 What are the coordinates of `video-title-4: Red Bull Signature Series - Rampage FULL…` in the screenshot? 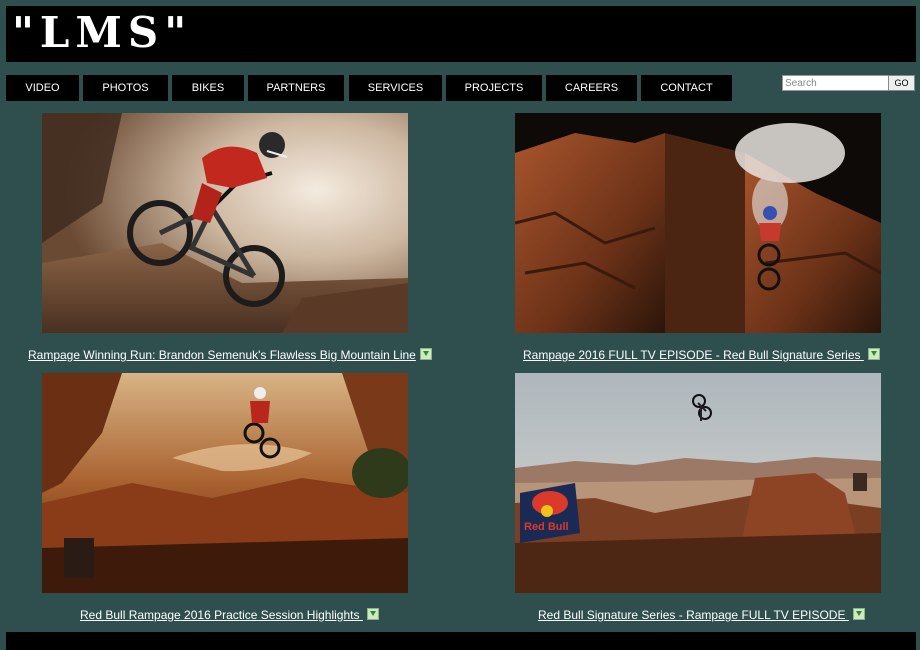 It's located at (693, 615).